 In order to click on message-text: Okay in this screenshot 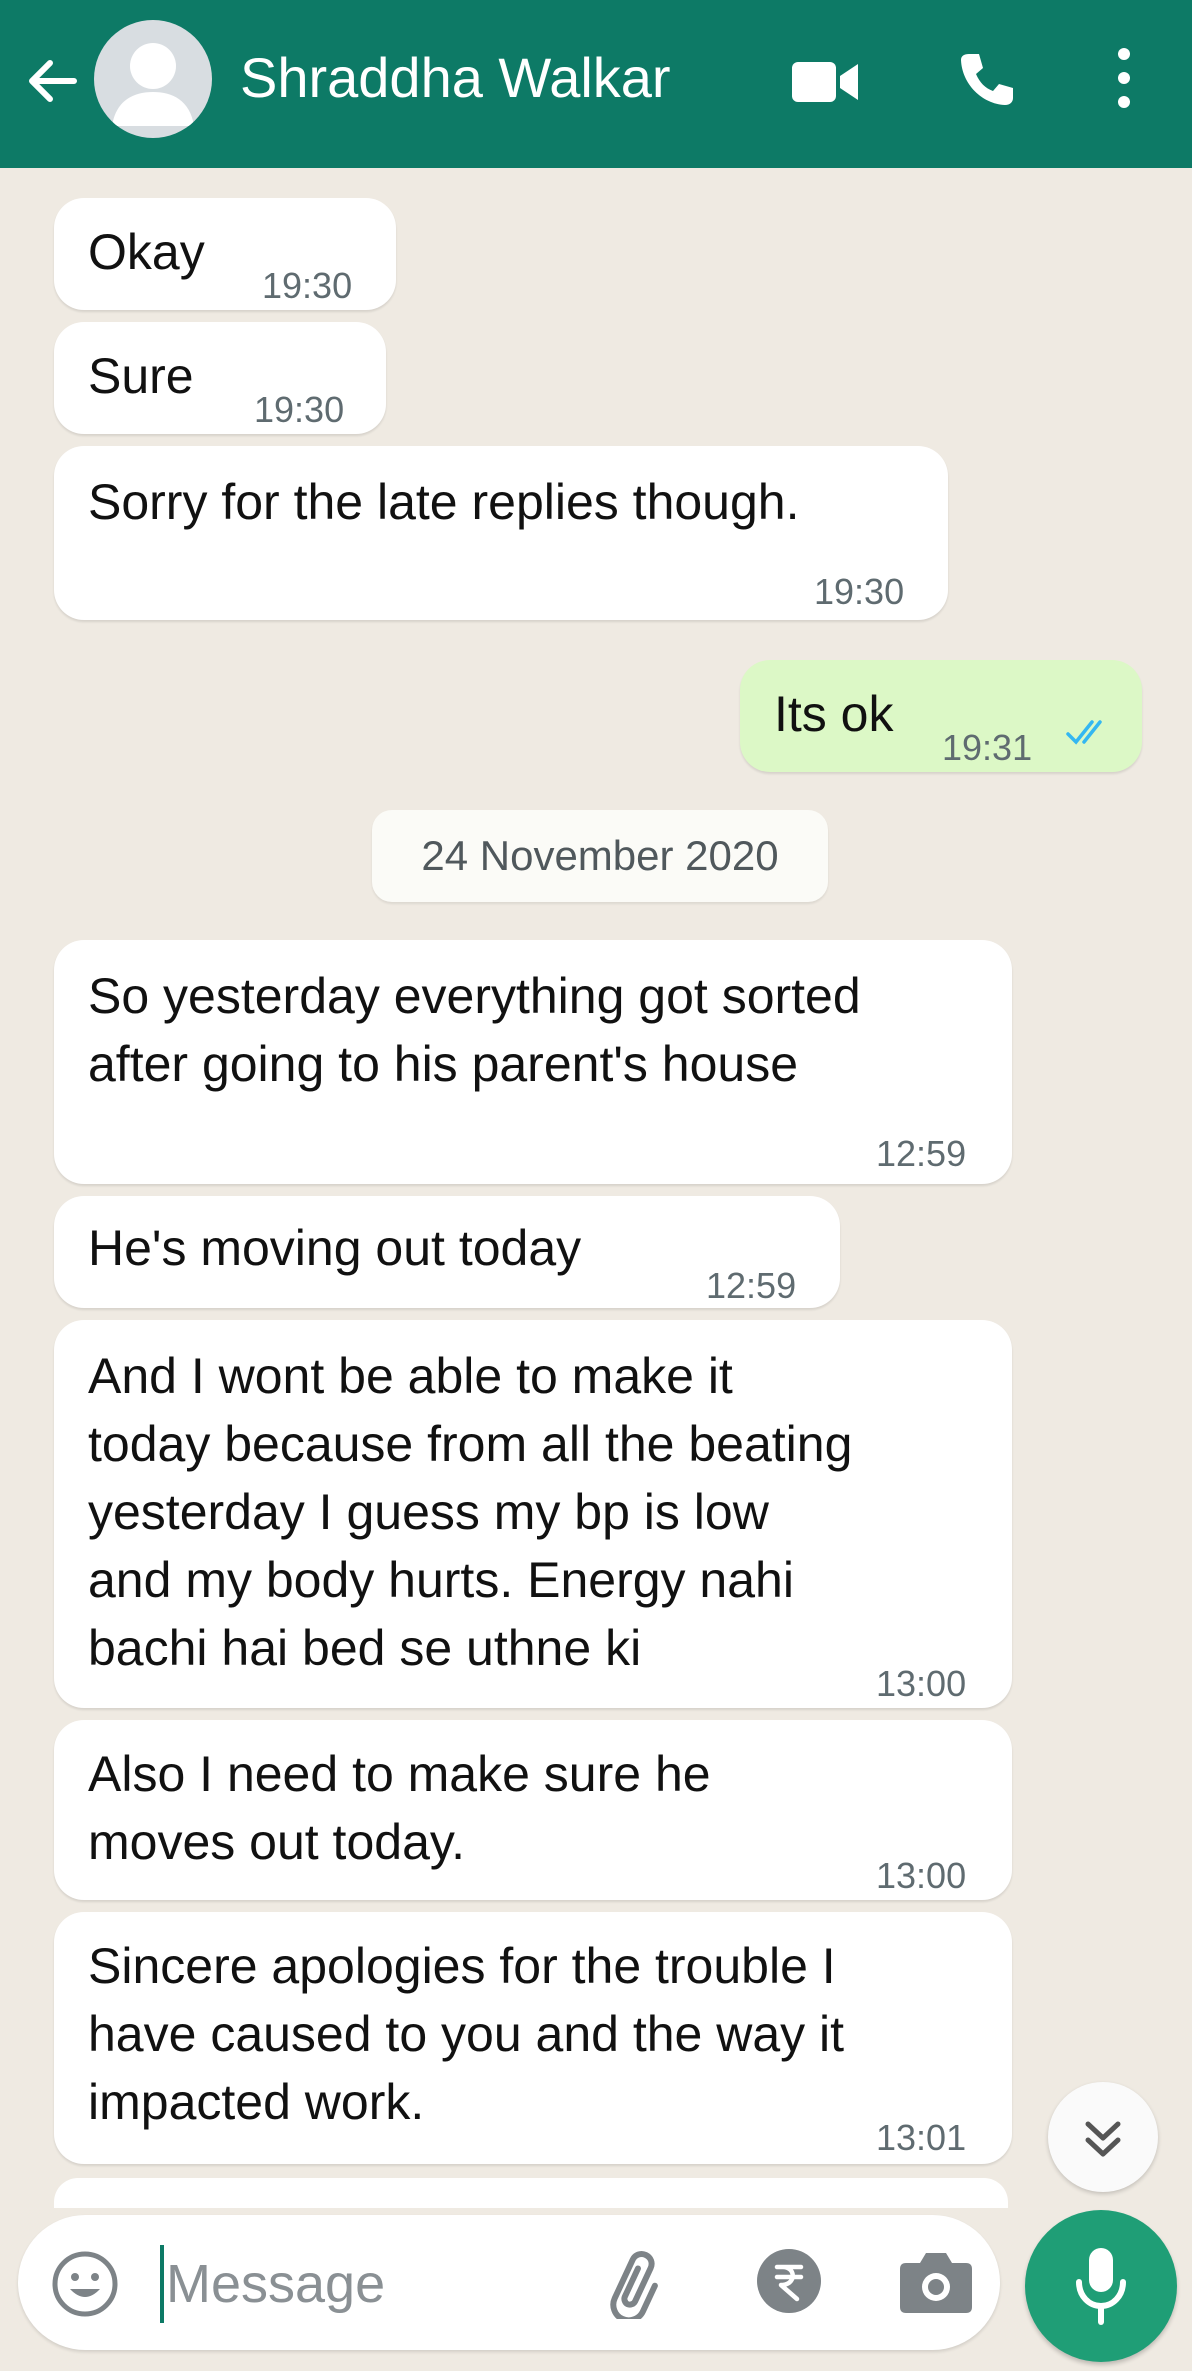, I will do `click(146, 252)`.